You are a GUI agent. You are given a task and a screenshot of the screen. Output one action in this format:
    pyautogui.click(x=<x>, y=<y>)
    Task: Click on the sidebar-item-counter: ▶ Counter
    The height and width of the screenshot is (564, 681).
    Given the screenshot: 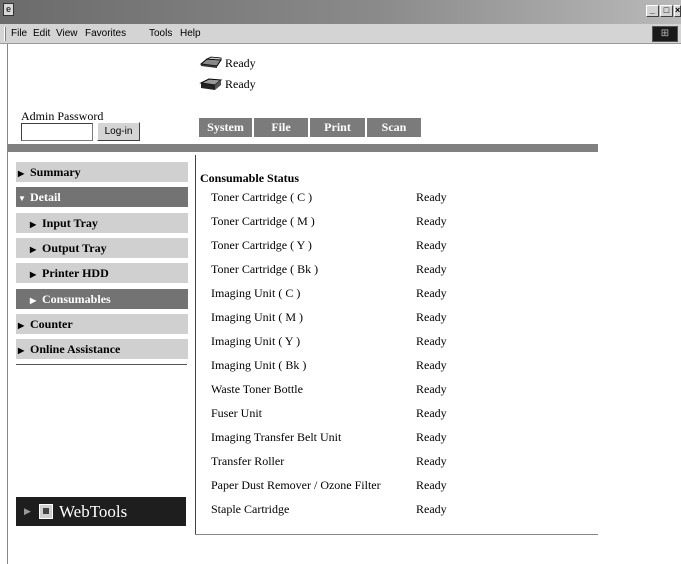 What is the action you would take?
    pyautogui.click(x=102, y=324)
    